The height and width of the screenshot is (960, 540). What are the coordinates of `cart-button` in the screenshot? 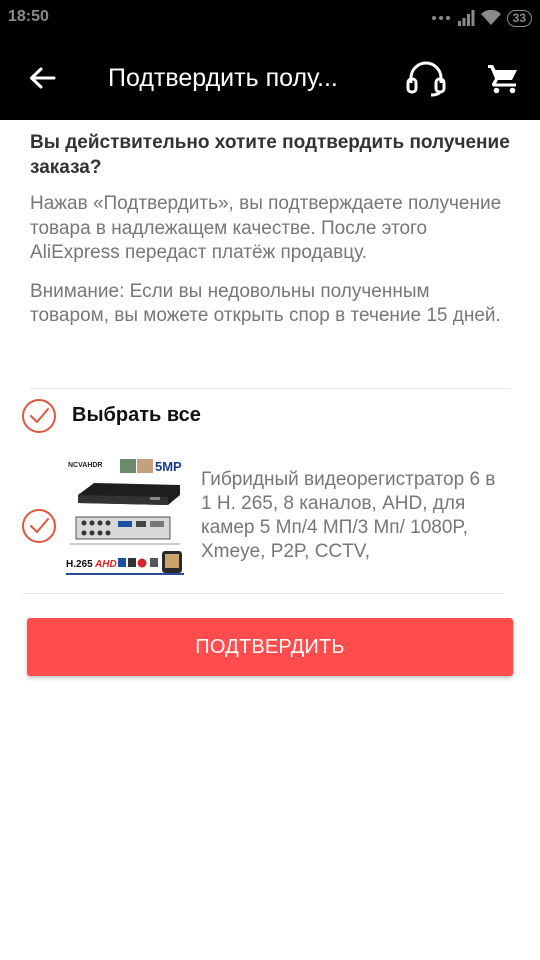 It's located at (503, 78).